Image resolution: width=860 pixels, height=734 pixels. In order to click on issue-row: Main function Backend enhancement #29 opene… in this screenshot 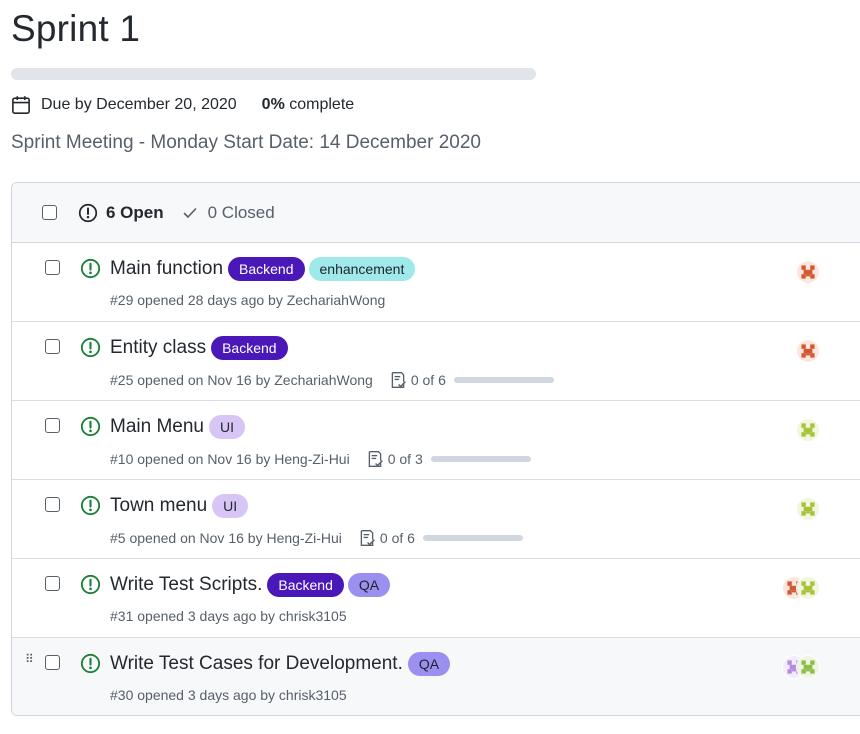, I will do `click(436, 282)`.